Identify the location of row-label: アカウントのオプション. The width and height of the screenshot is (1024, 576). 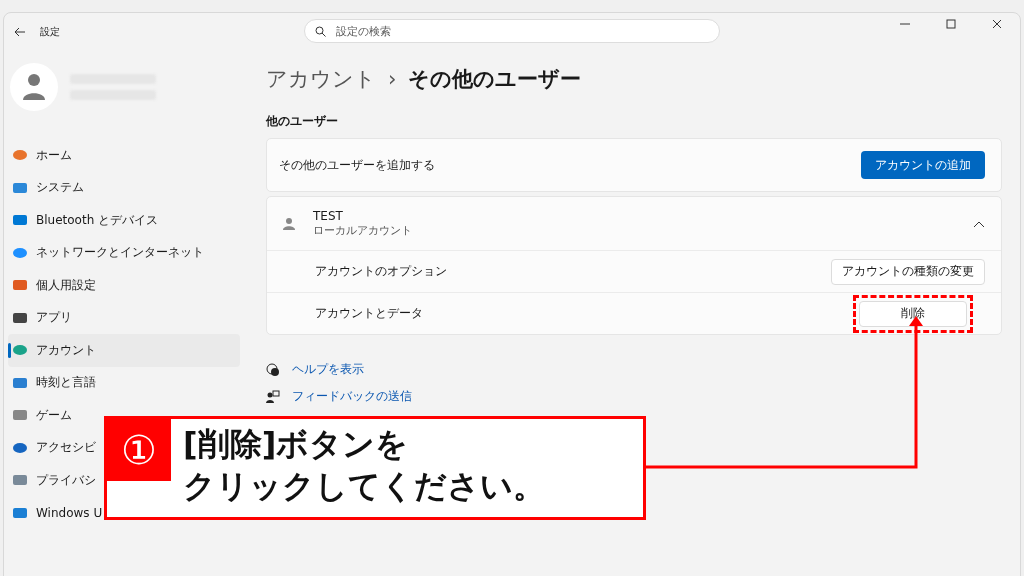
(381, 271).